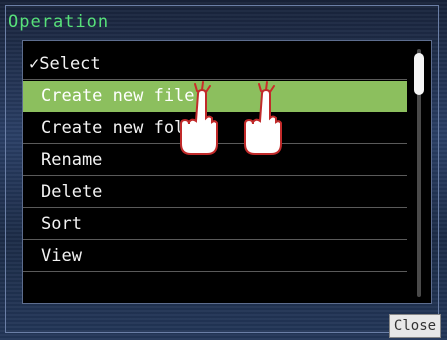 This screenshot has width=447, height=340. What do you see at coordinates (215, 256) in the screenshot?
I see `menu-item-view: View` at bounding box center [215, 256].